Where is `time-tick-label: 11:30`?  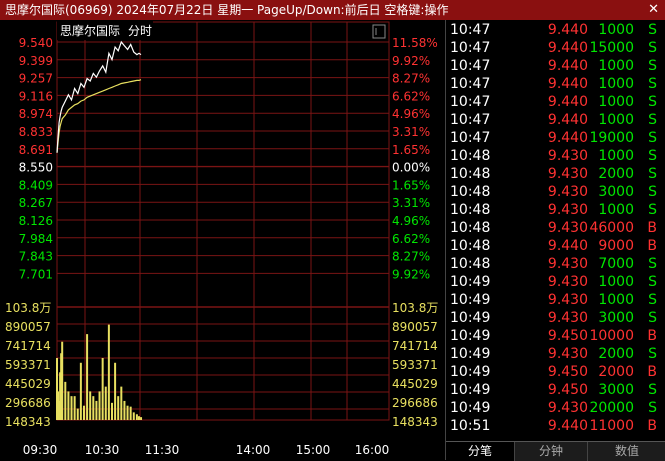
time-tick-label: 11:30 is located at coordinates (162, 450).